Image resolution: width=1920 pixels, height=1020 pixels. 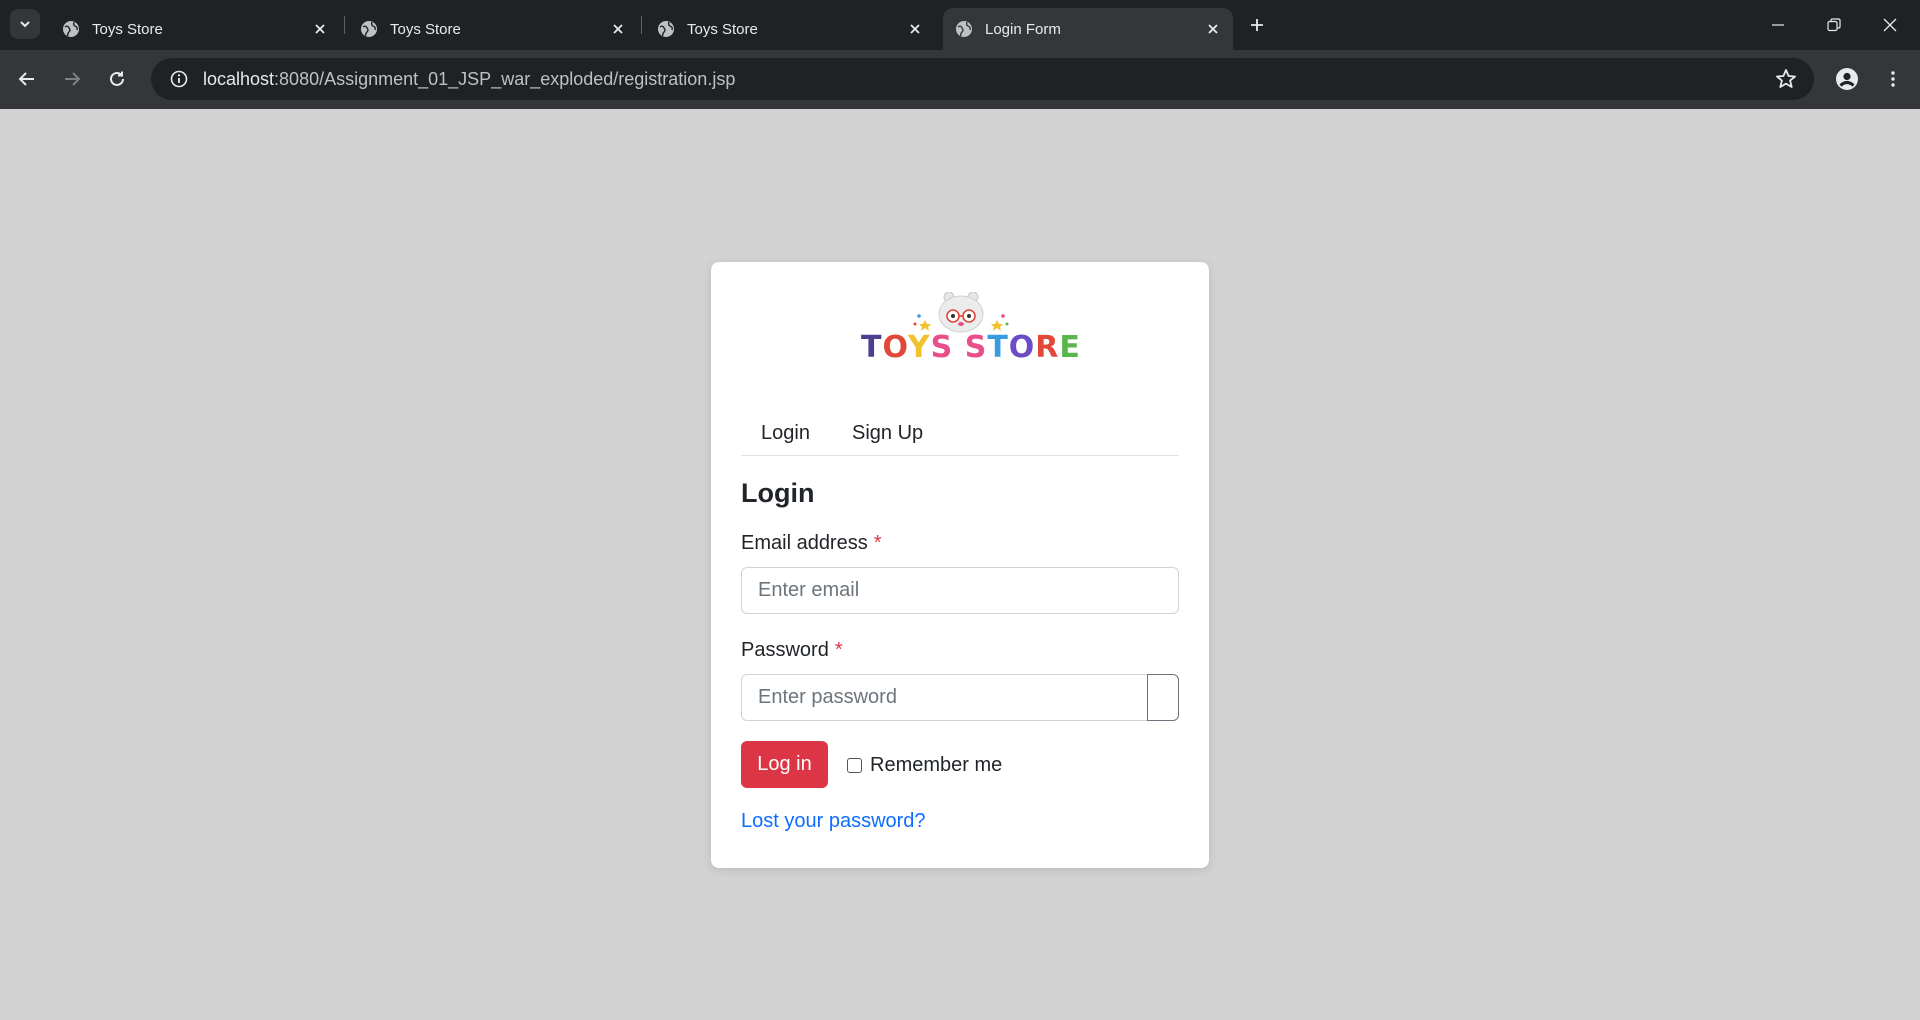 I want to click on logo-letter, so click(x=958, y=347).